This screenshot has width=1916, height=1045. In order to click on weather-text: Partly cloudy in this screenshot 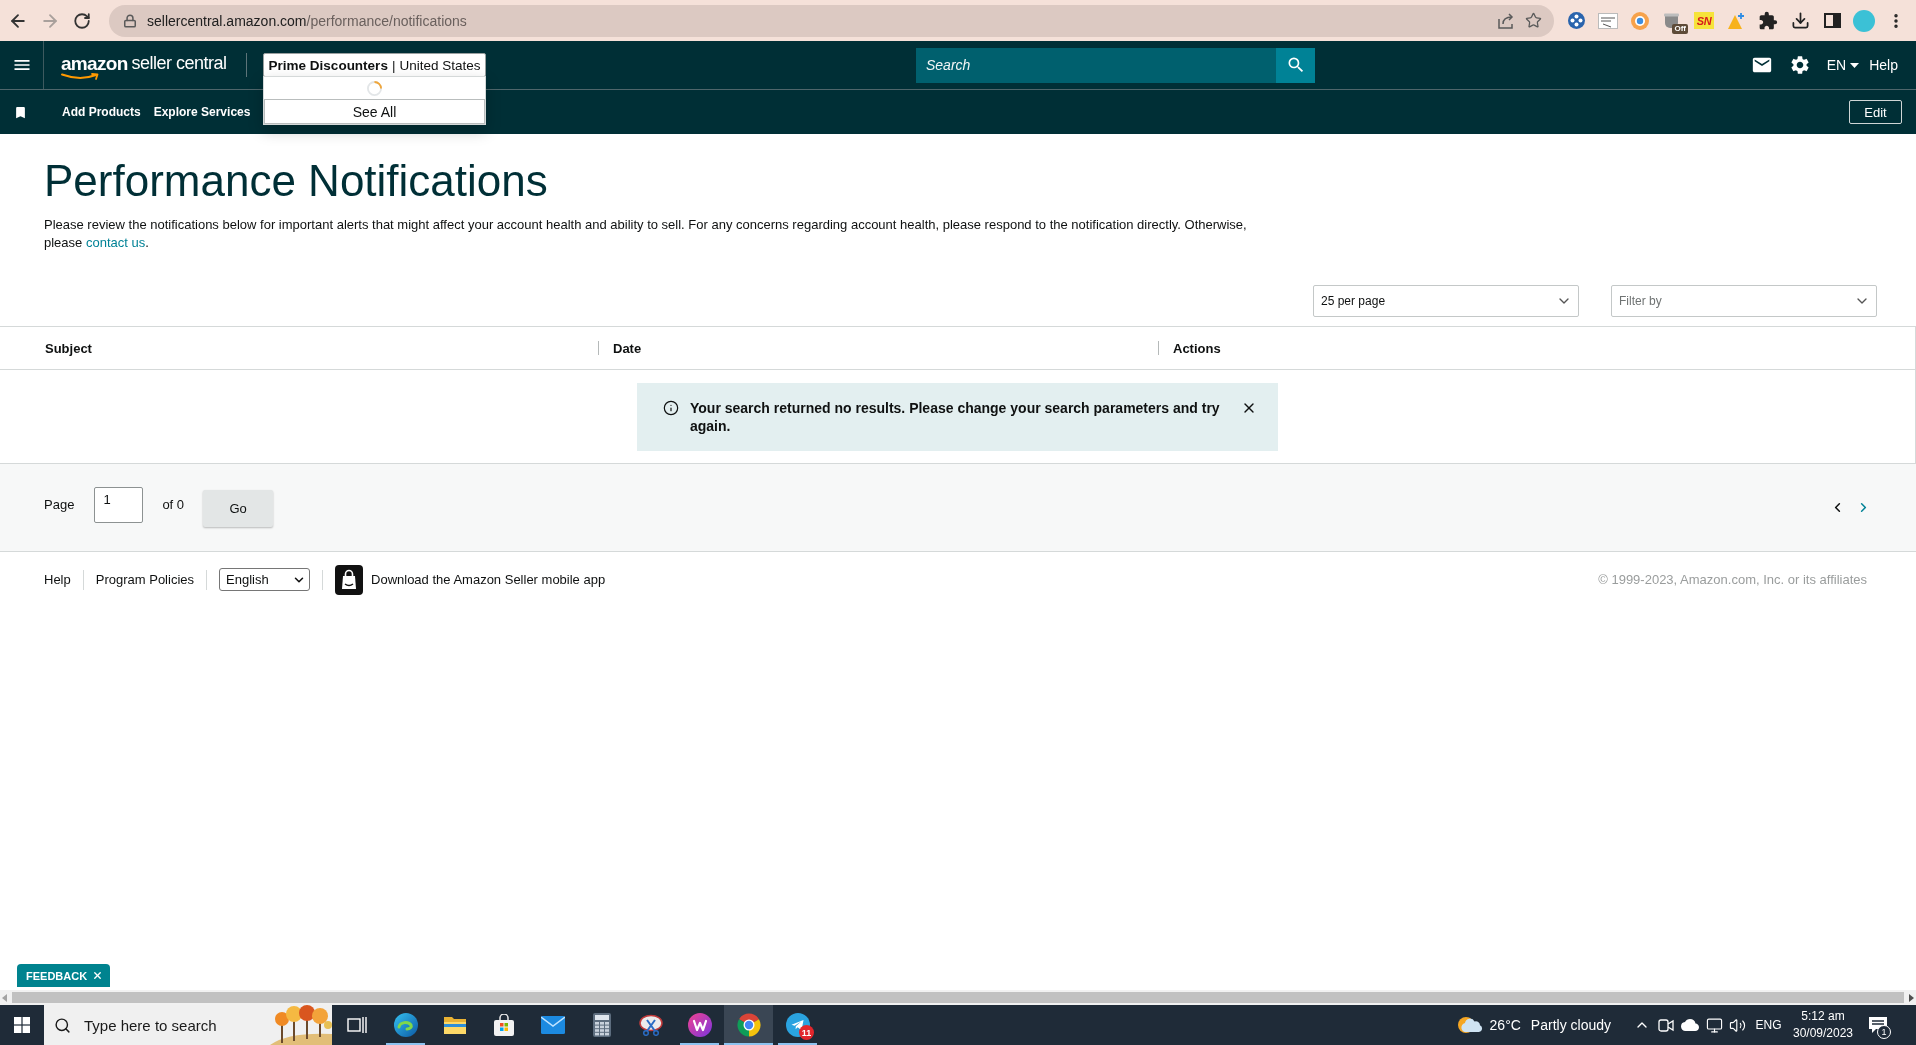, I will do `click(1570, 1025)`.